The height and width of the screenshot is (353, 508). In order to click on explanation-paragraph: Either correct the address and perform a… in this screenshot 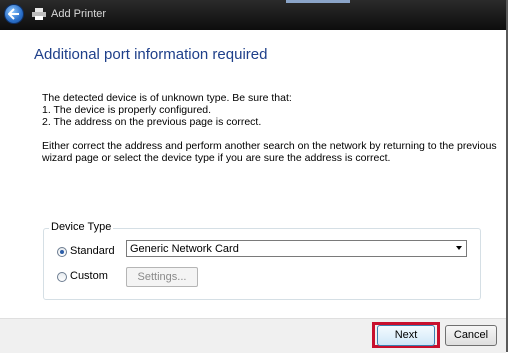, I will do `click(269, 152)`.